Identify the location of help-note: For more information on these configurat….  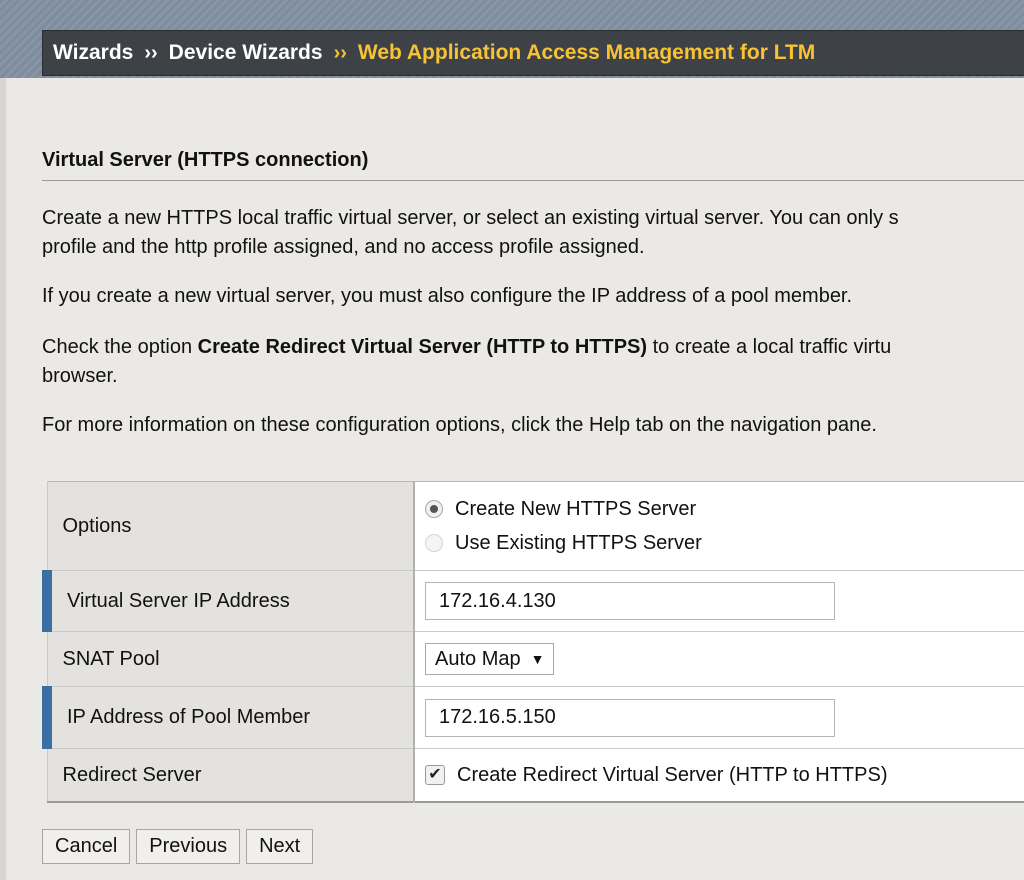
(459, 425).